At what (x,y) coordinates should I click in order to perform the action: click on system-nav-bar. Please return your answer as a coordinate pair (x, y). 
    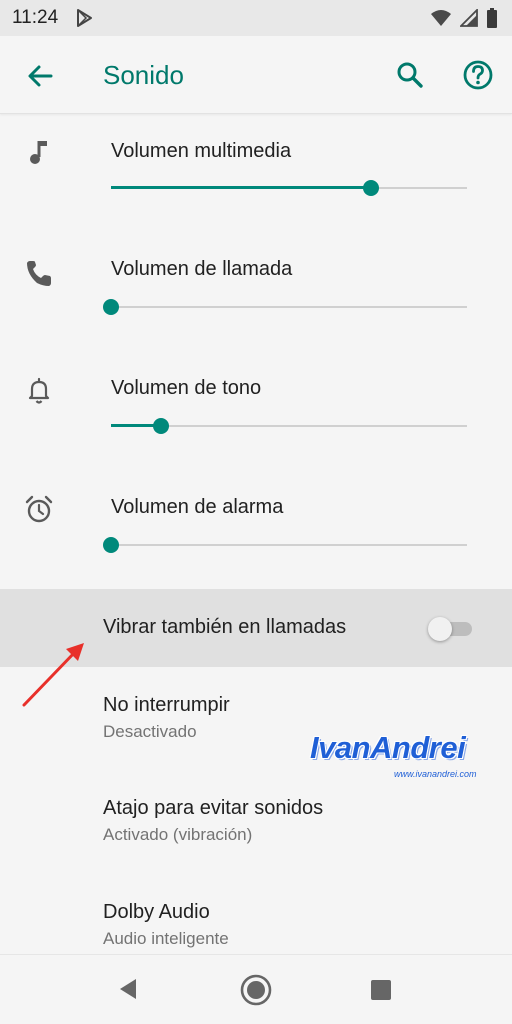
    Looking at the image, I should click on (256, 989).